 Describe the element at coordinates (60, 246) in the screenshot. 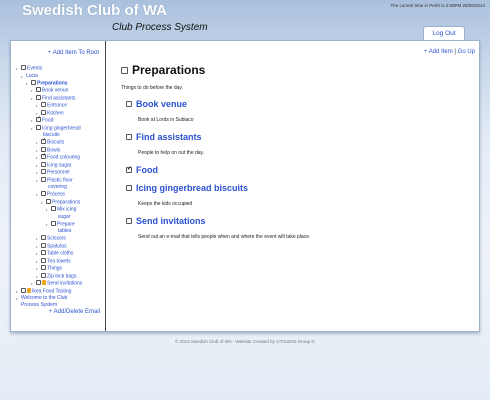

I see `tree-item: • Spatulas` at that location.